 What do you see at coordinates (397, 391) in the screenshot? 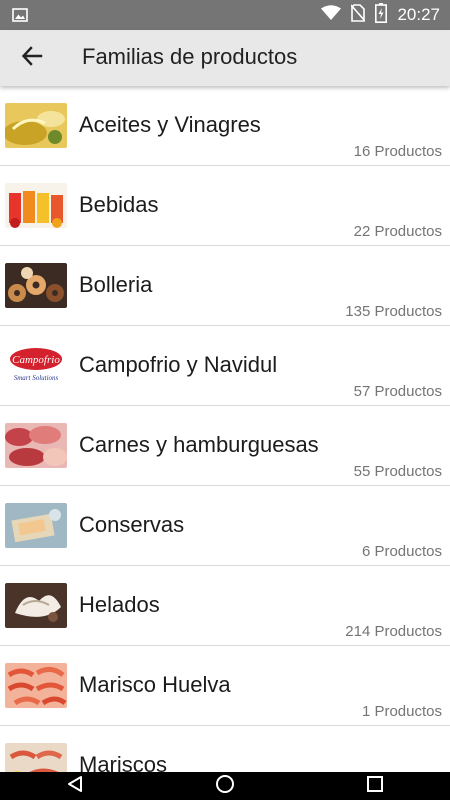
I see `product-count: 57 Productos` at bounding box center [397, 391].